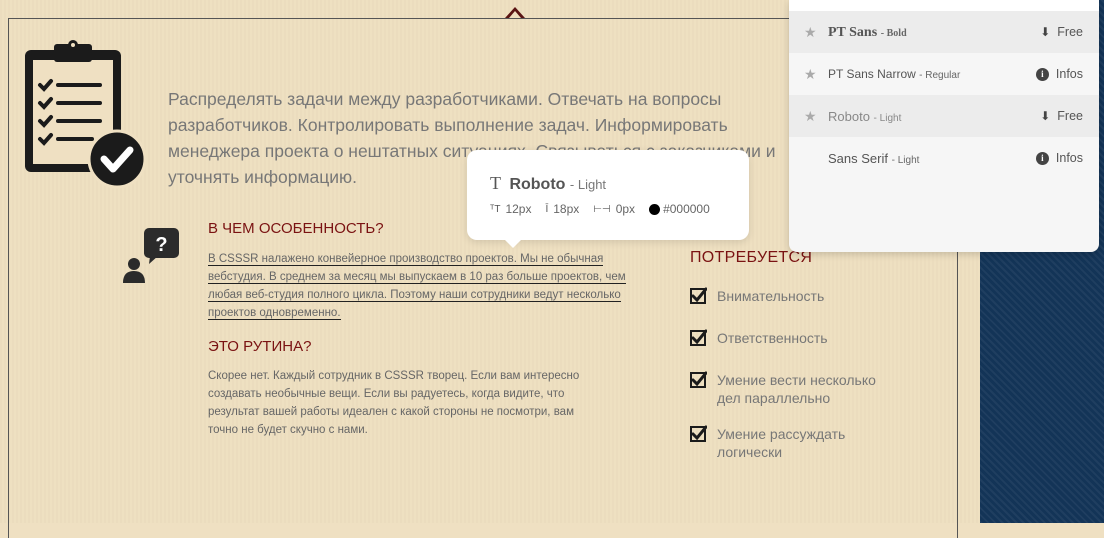 The image size is (1104, 538). What do you see at coordinates (260, 346) in the screenshot?
I see `routine-heading: ЭТО РУТИНА?` at bounding box center [260, 346].